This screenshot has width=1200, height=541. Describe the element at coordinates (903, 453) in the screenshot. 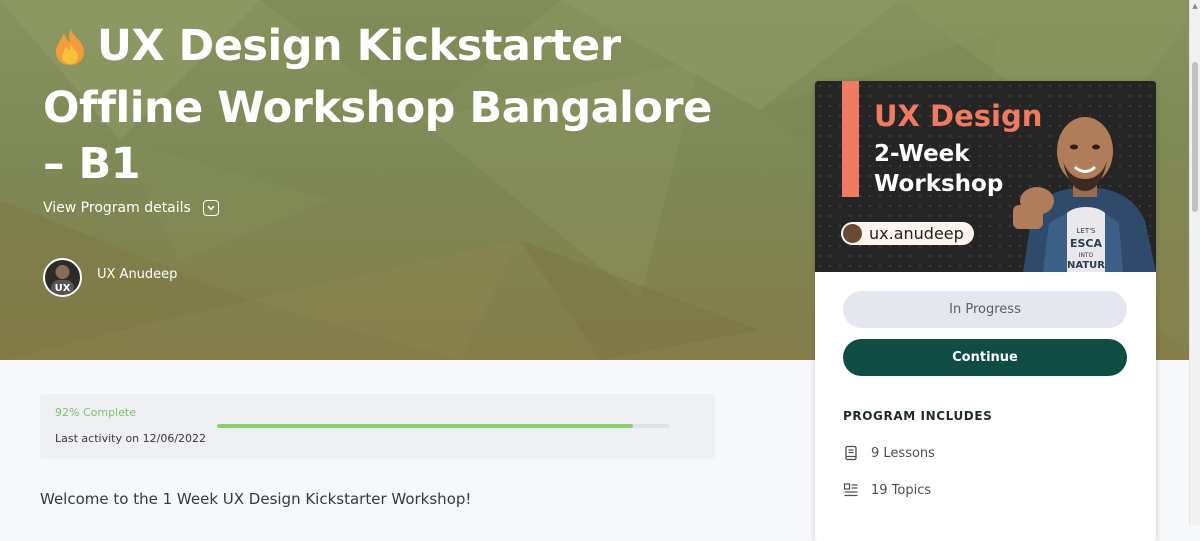

I see `lessons-count: 9 Lessons` at that location.